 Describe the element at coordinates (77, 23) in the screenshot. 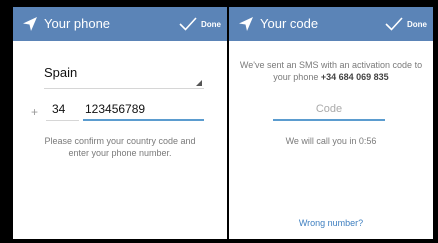

I see `screen-title: Your phone` at that location.